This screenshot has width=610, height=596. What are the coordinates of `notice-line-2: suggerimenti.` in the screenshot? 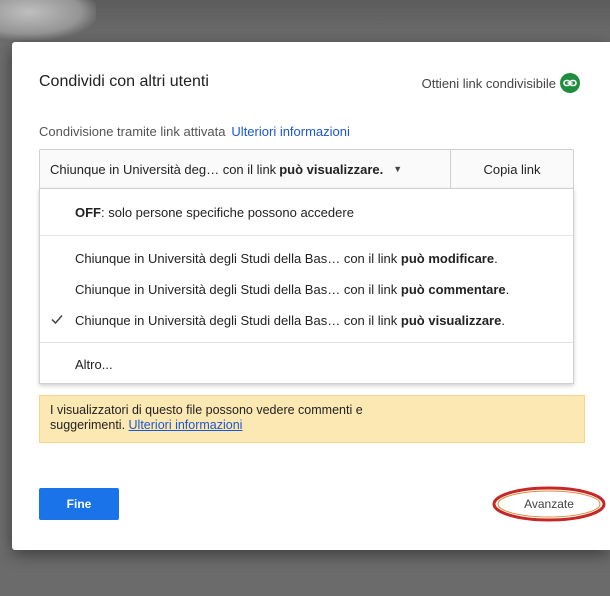 It's located at (88, 425).